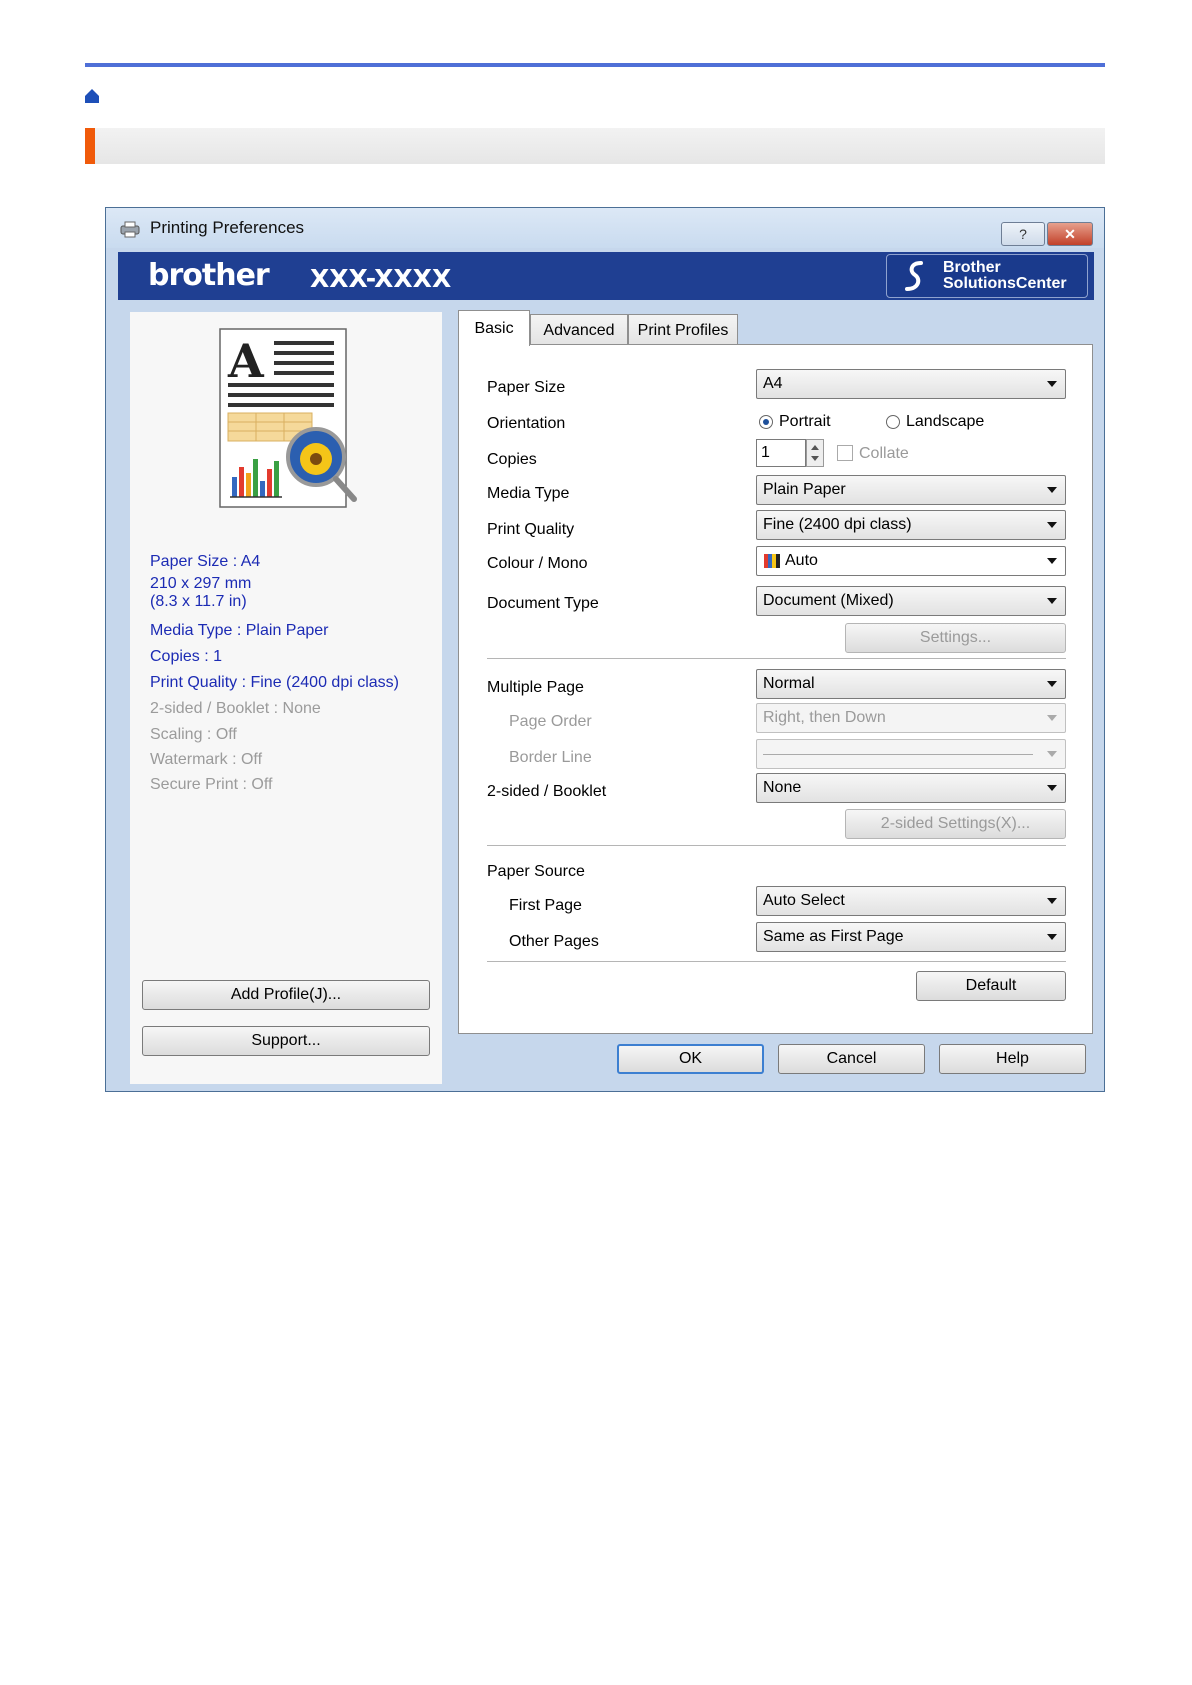 This screenshot has width=1192, height=1685. Describe the element at coordinates (911, 525) in the screenshot. I see `print-quality-select: Fine (2400 dpi class)` at that location.